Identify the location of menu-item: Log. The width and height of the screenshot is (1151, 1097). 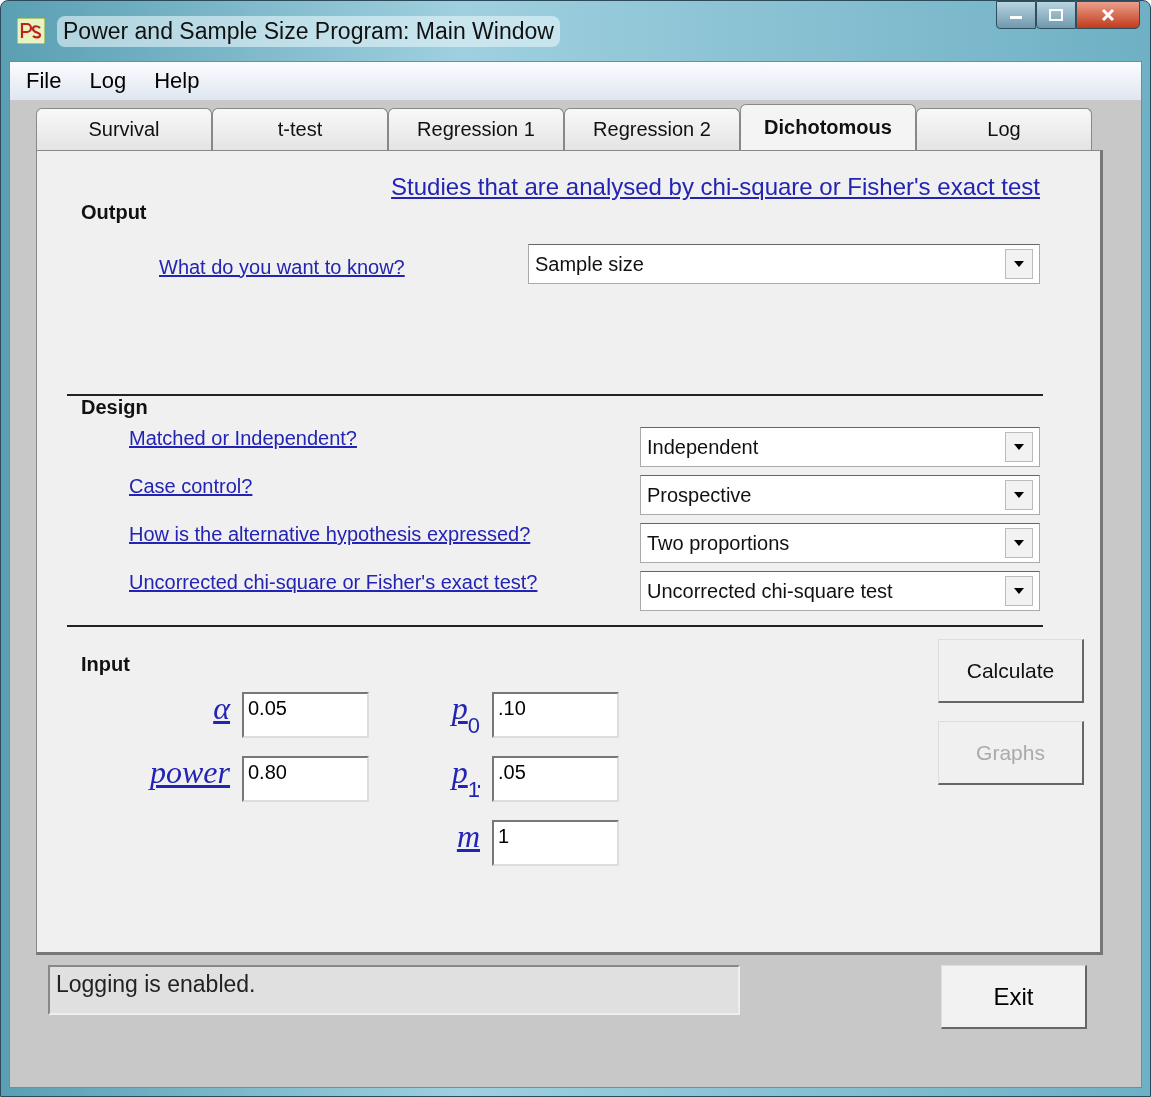
(108, 81).